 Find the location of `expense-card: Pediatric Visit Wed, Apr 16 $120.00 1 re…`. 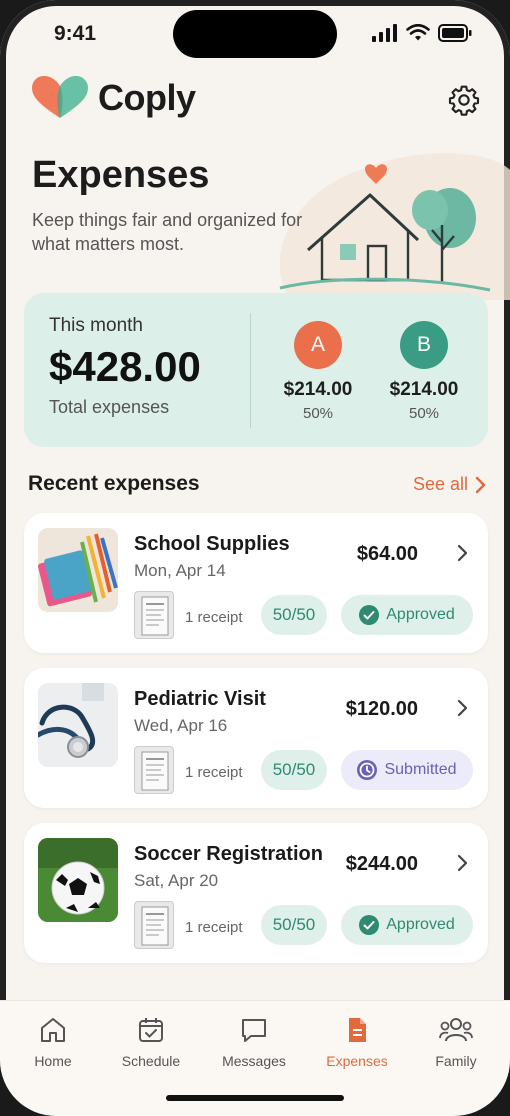

expense-card: Pediatric Visit Wed, Apr 16 $120.00 1 re… is located at coordinates (256, 738).